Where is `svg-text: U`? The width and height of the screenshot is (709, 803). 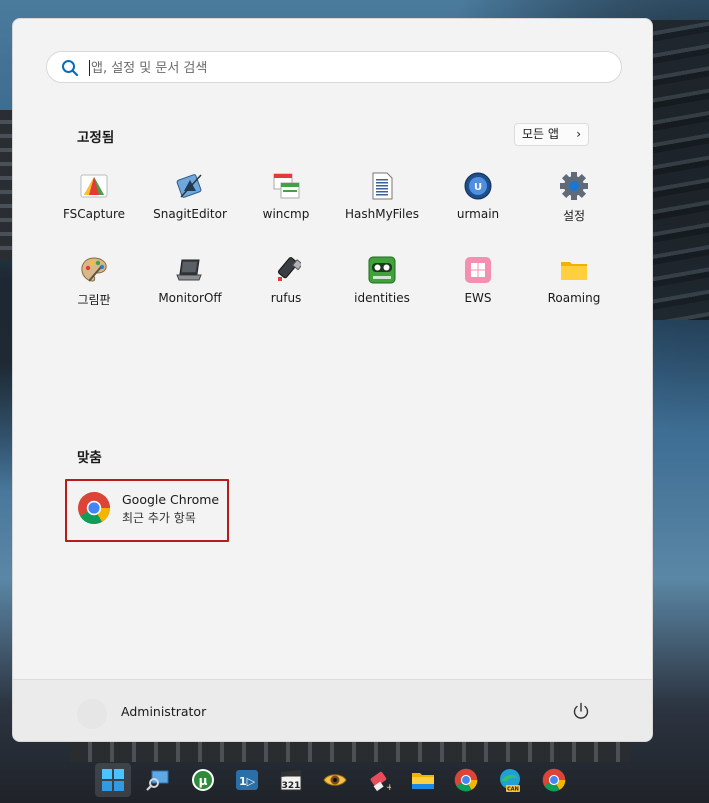 svg-text: U is located at coordinates (478, 187).